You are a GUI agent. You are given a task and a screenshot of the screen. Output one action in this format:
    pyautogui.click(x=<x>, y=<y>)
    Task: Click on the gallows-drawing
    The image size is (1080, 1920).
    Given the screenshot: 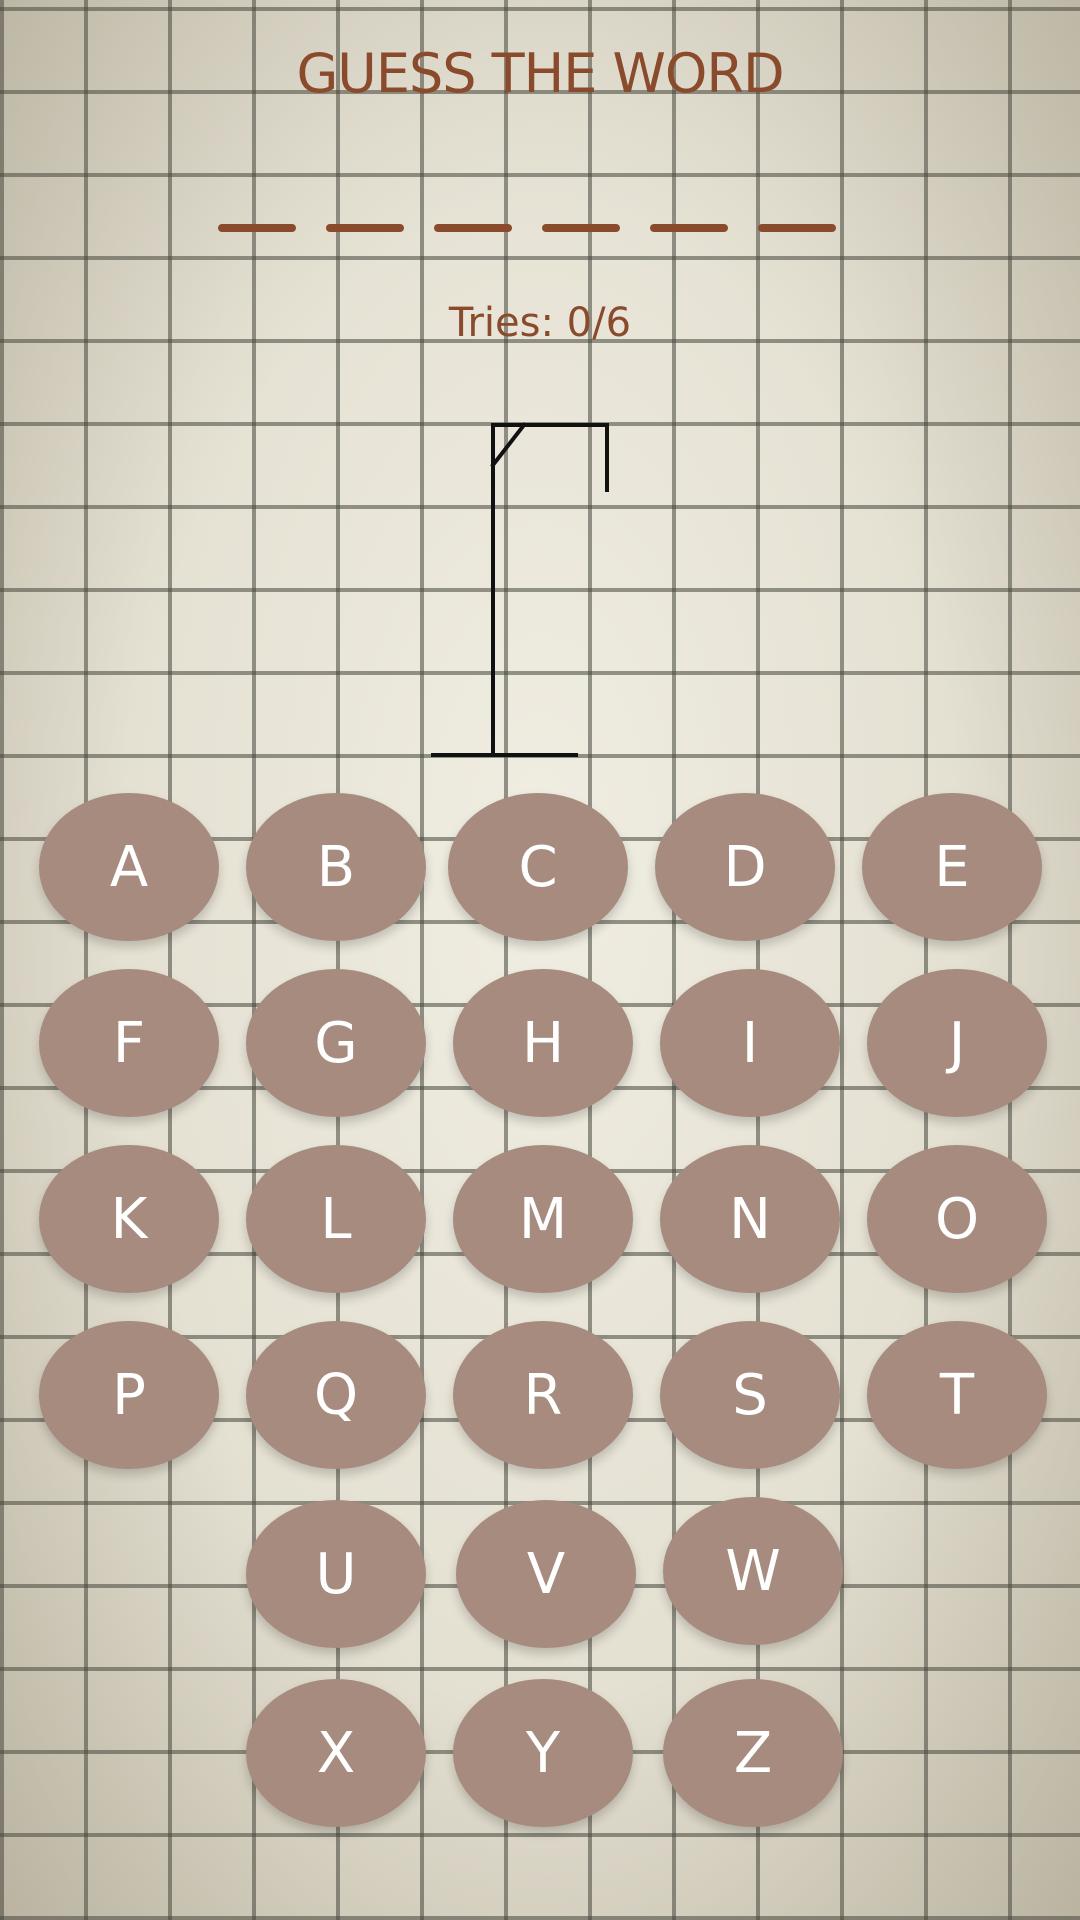 What is the action you would take?
    pyautogui.click(x=520, y=589)
    